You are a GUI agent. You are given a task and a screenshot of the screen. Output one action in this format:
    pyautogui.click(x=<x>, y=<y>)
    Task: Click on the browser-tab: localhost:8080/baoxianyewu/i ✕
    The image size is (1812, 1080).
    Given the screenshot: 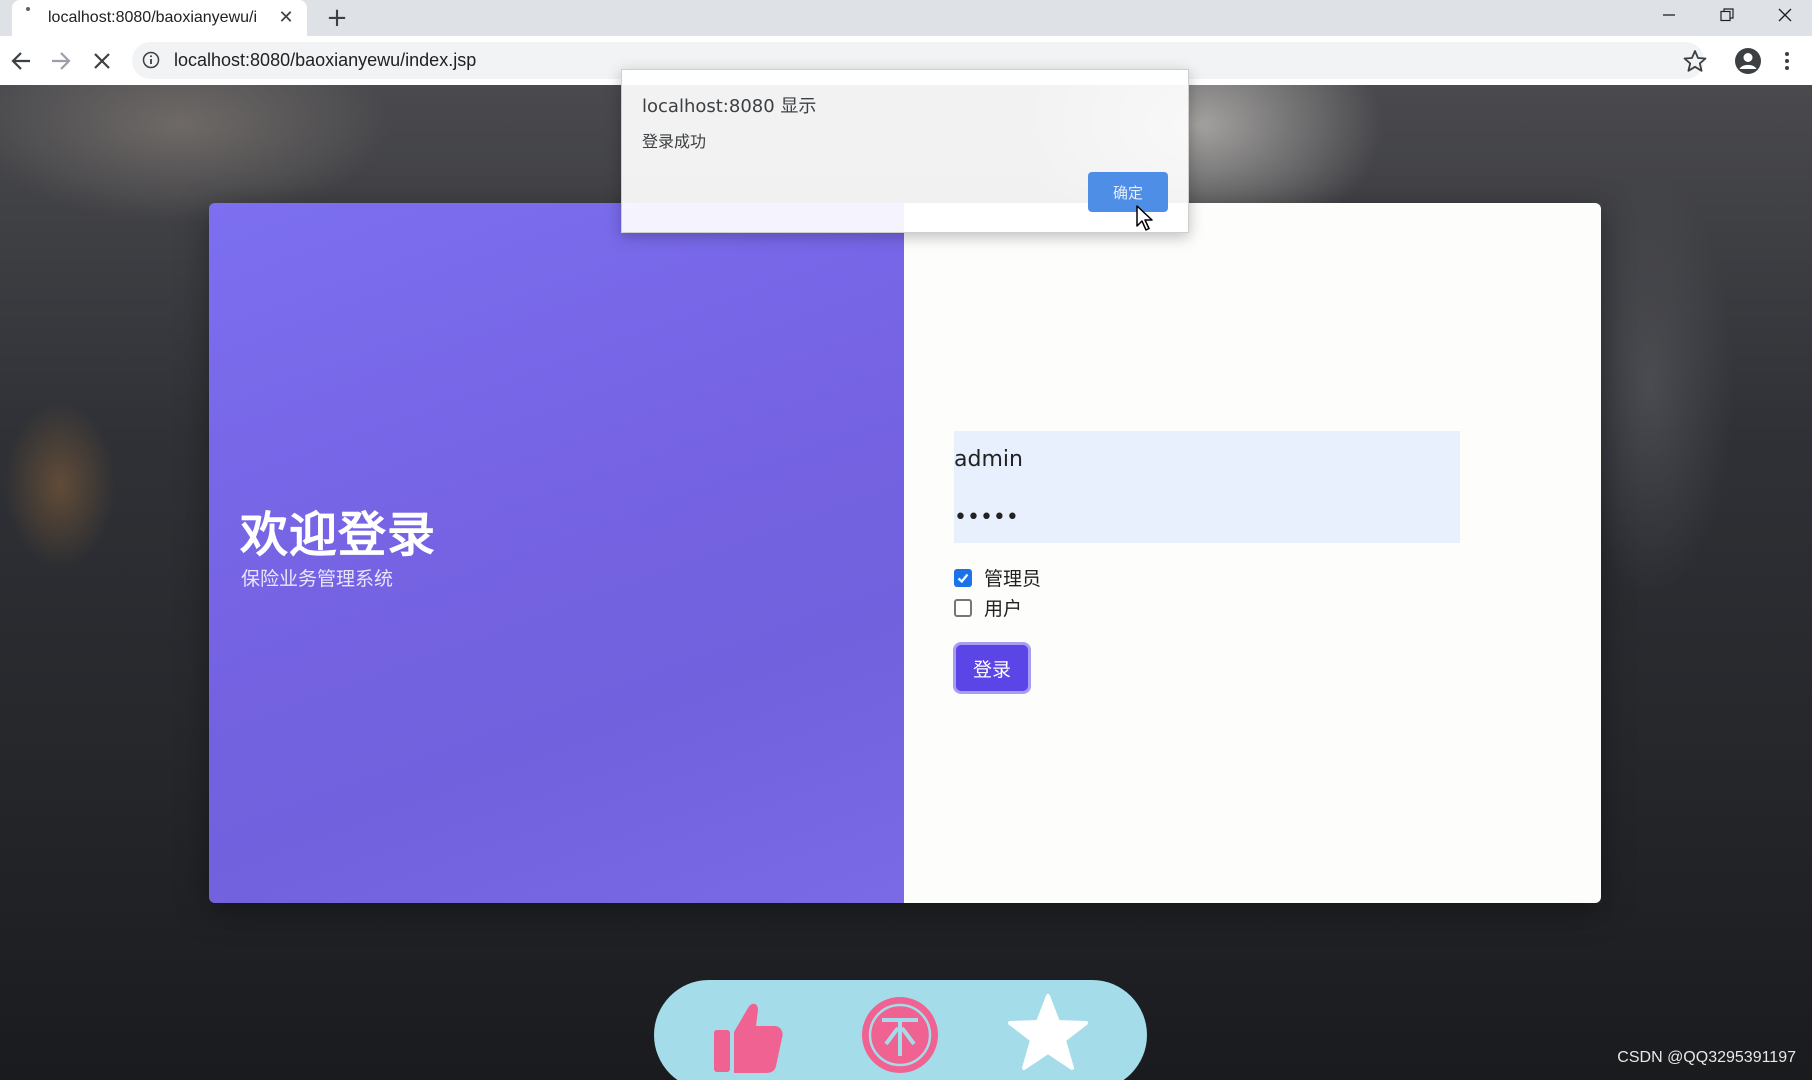 What is the action you would take?
    pyautogui.click(x=159, y=18)
    